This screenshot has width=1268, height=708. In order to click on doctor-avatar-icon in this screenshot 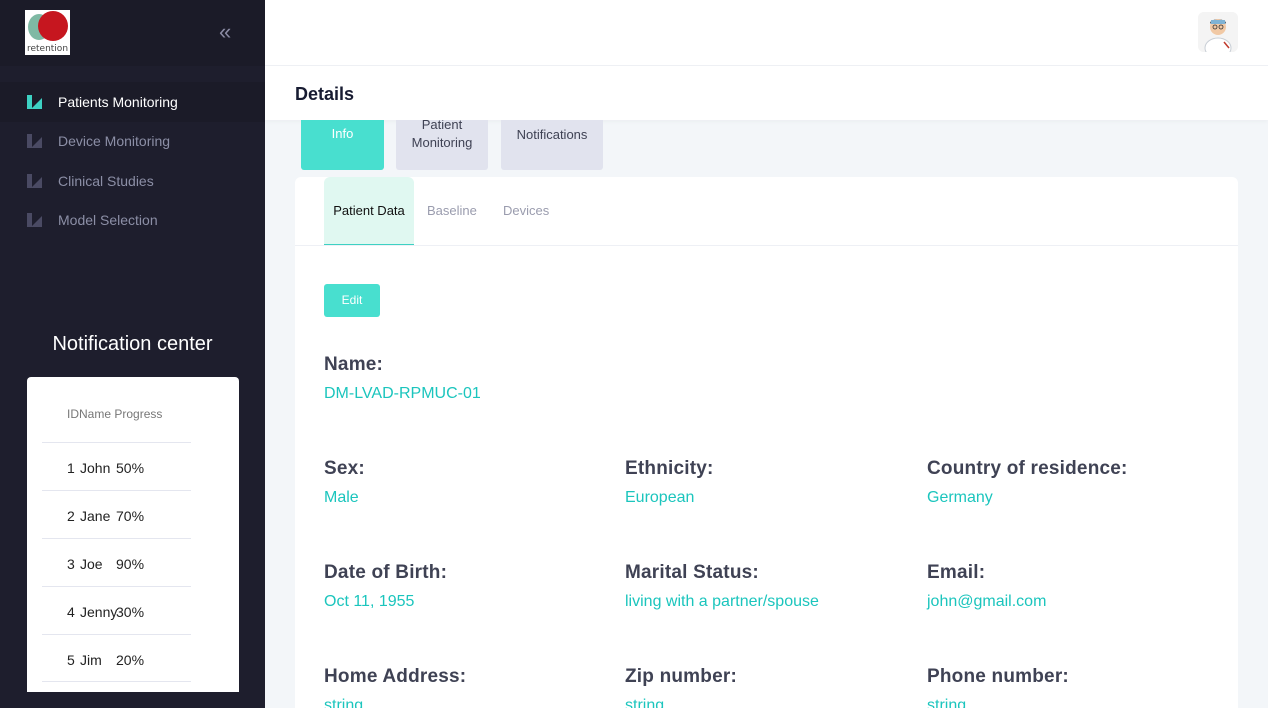, I will do `click(1218, 32)`.